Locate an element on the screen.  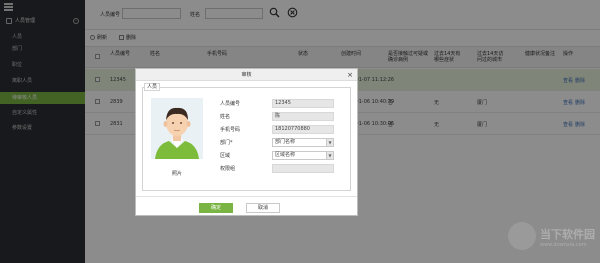
watermark-url: www.downxia.com is located at coordinates (563, 245).